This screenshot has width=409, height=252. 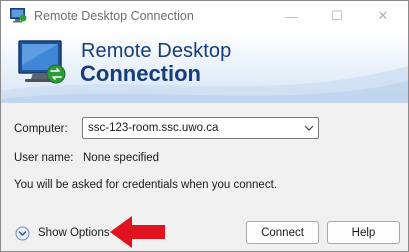 I want to click on minimize-icon: —, so click(x=291, y=16).